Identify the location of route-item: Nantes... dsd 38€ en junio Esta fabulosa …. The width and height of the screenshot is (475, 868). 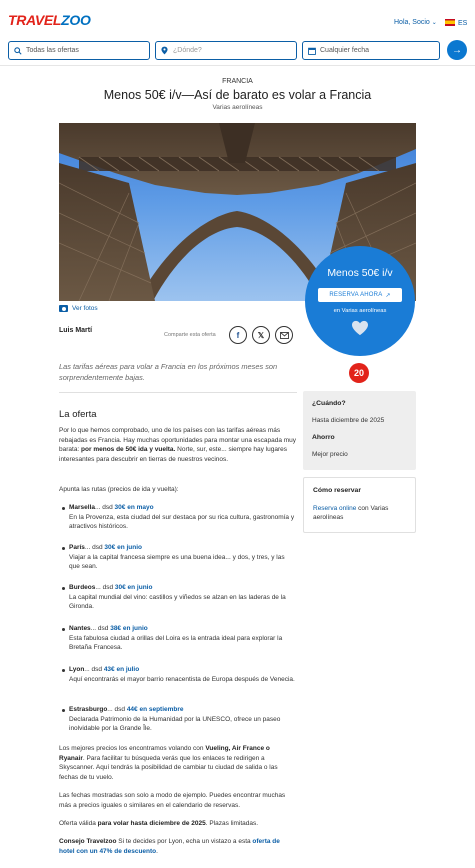
(179, 638).